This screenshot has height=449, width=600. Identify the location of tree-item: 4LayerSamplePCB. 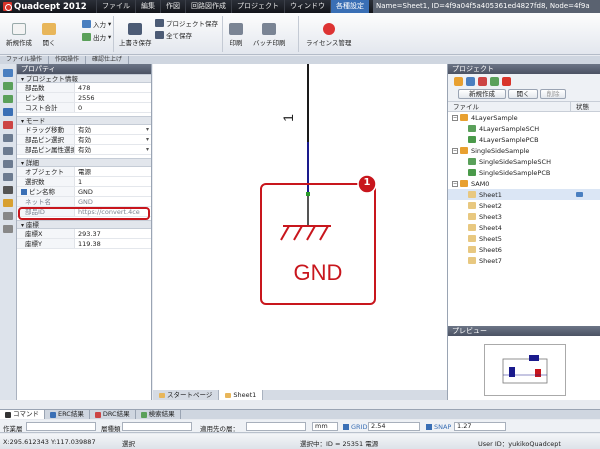
(524, 139).